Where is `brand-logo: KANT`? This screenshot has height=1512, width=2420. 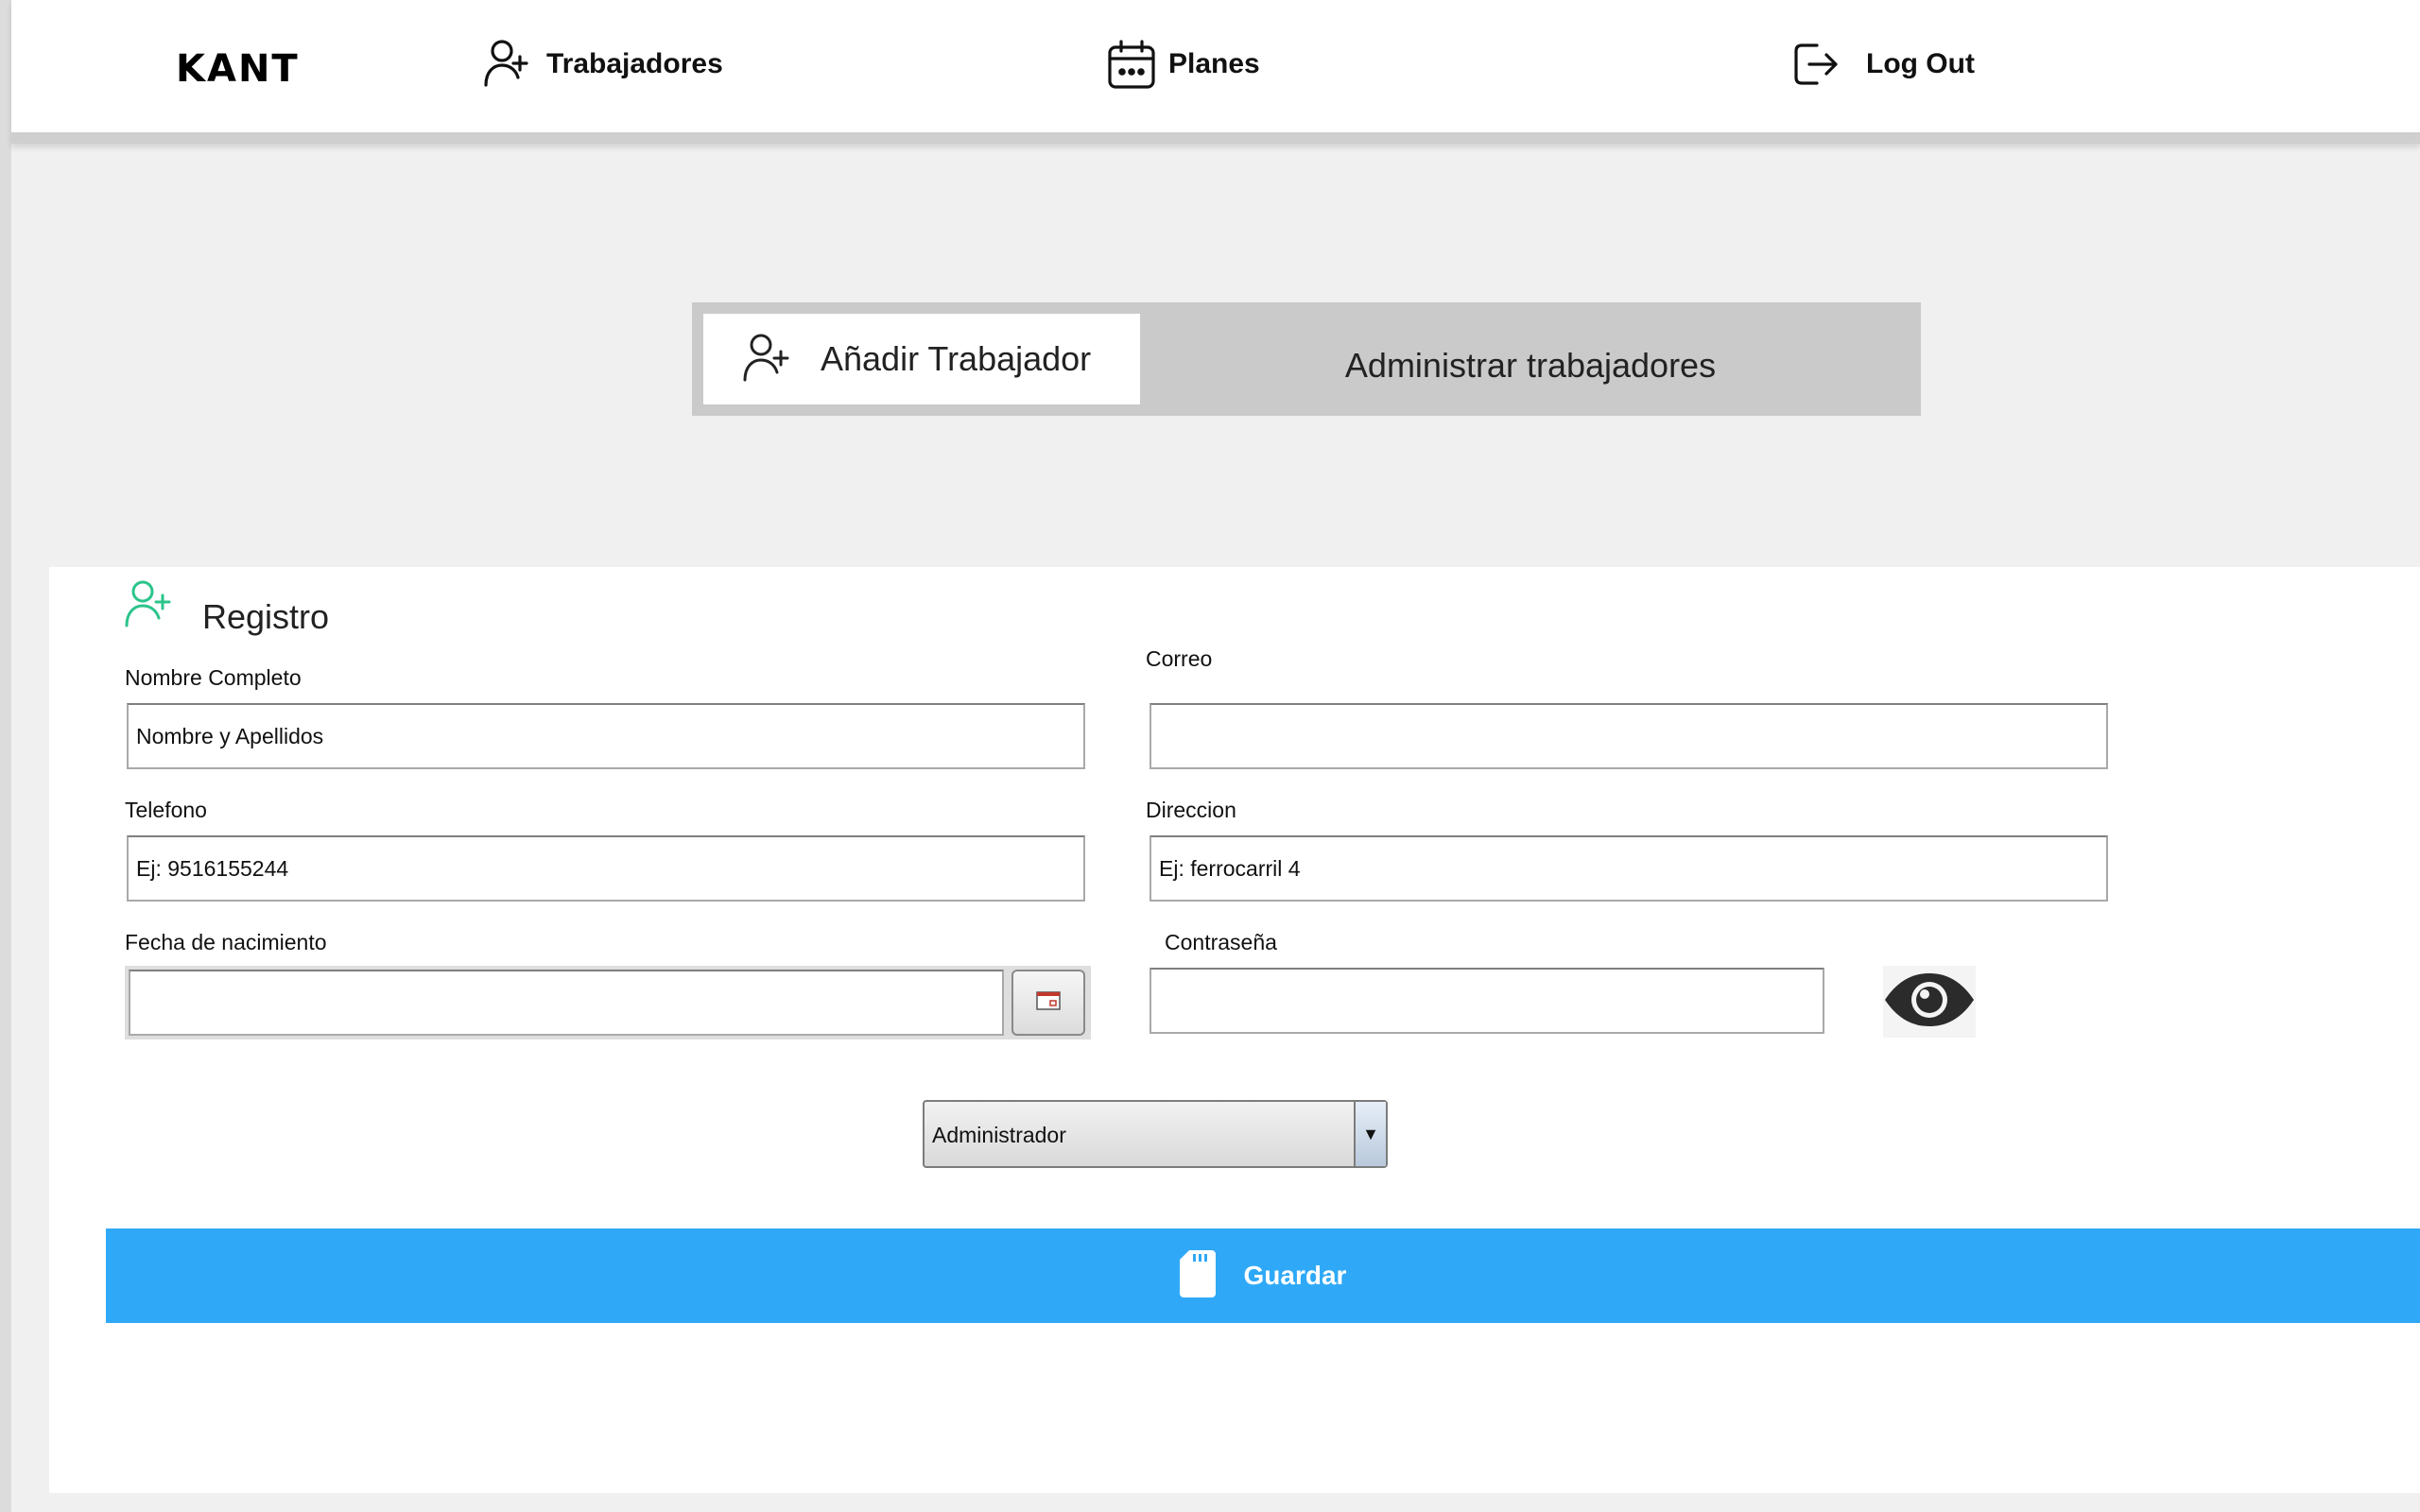
brand-logo: KANT is located at coordinates (238, 69).